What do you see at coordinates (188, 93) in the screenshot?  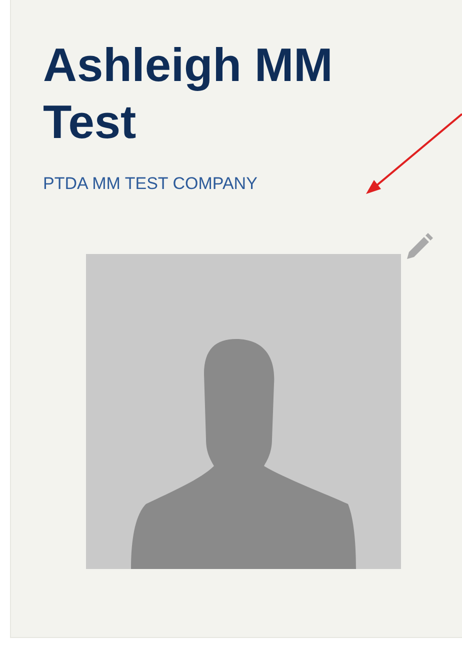 I see `profile-name: Ashleigh MM Test` at bounding box center [188, 93].